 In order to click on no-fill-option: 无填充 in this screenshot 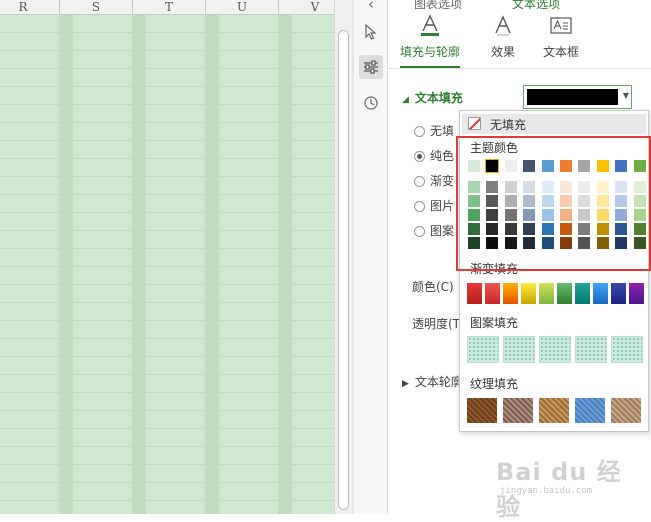, I will do `click(554, 124)`.